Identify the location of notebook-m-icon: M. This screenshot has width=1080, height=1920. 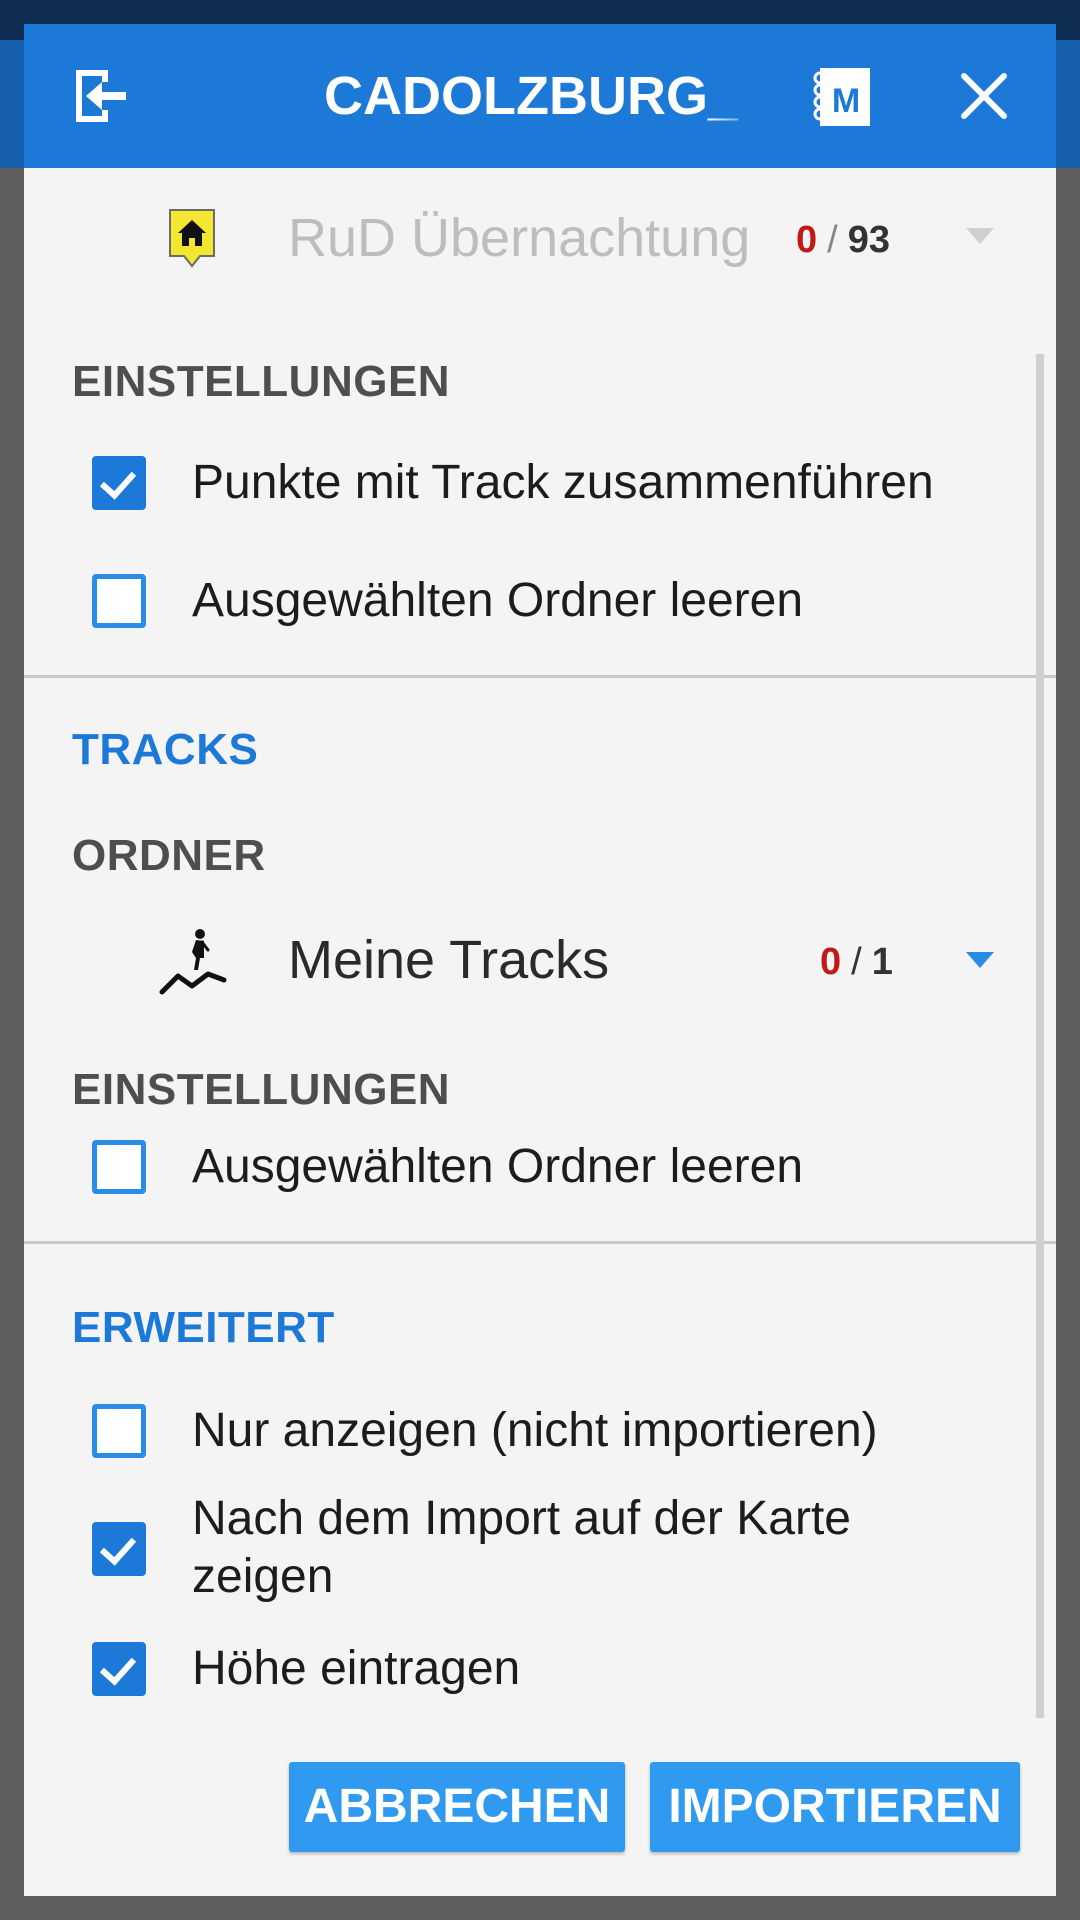
(842, 96).